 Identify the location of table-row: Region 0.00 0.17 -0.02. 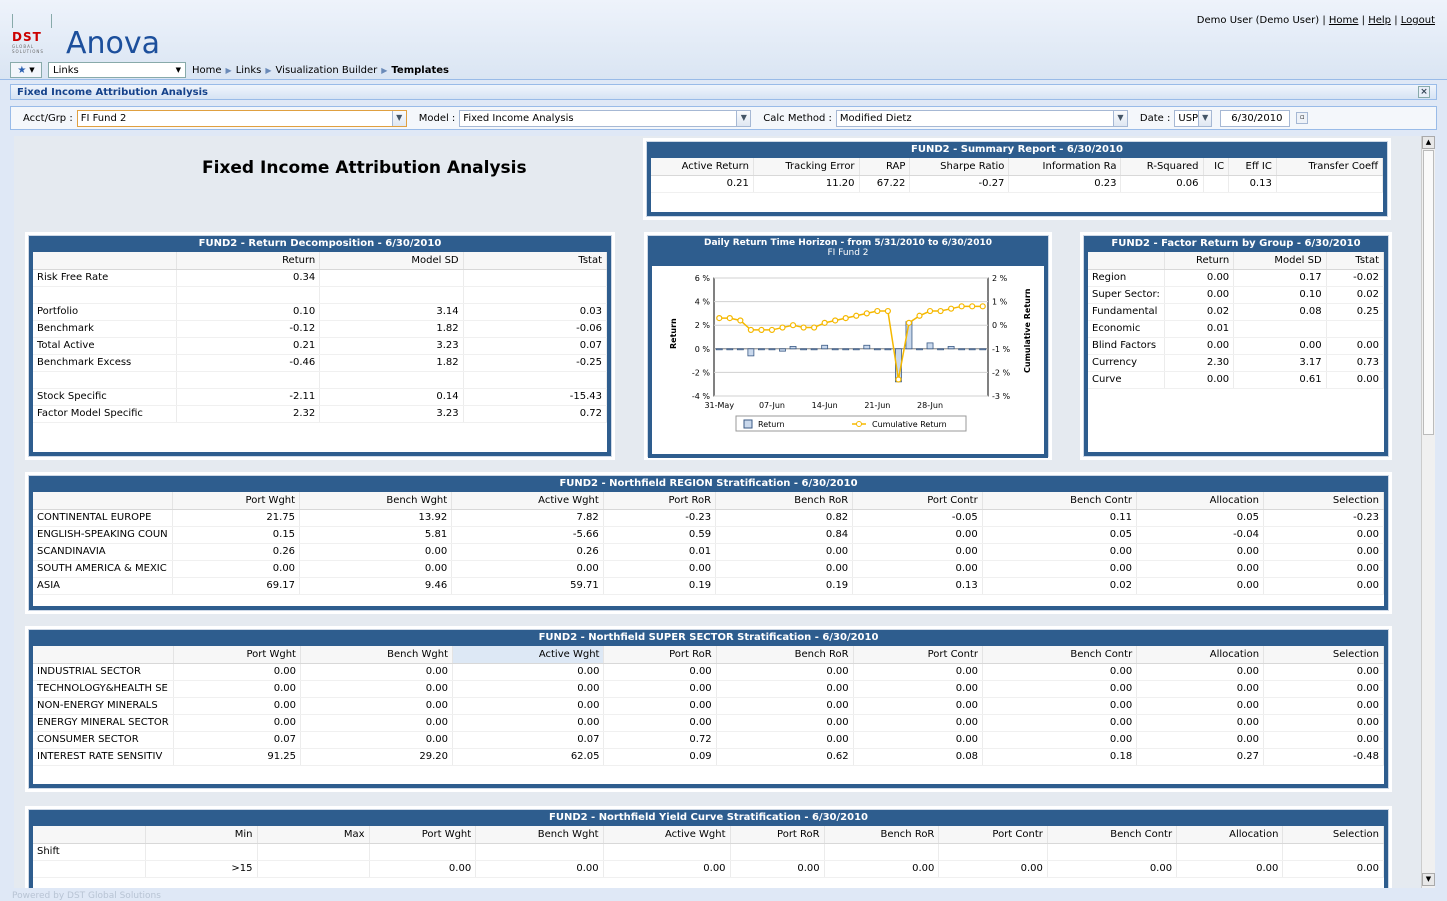
(1236, 278).